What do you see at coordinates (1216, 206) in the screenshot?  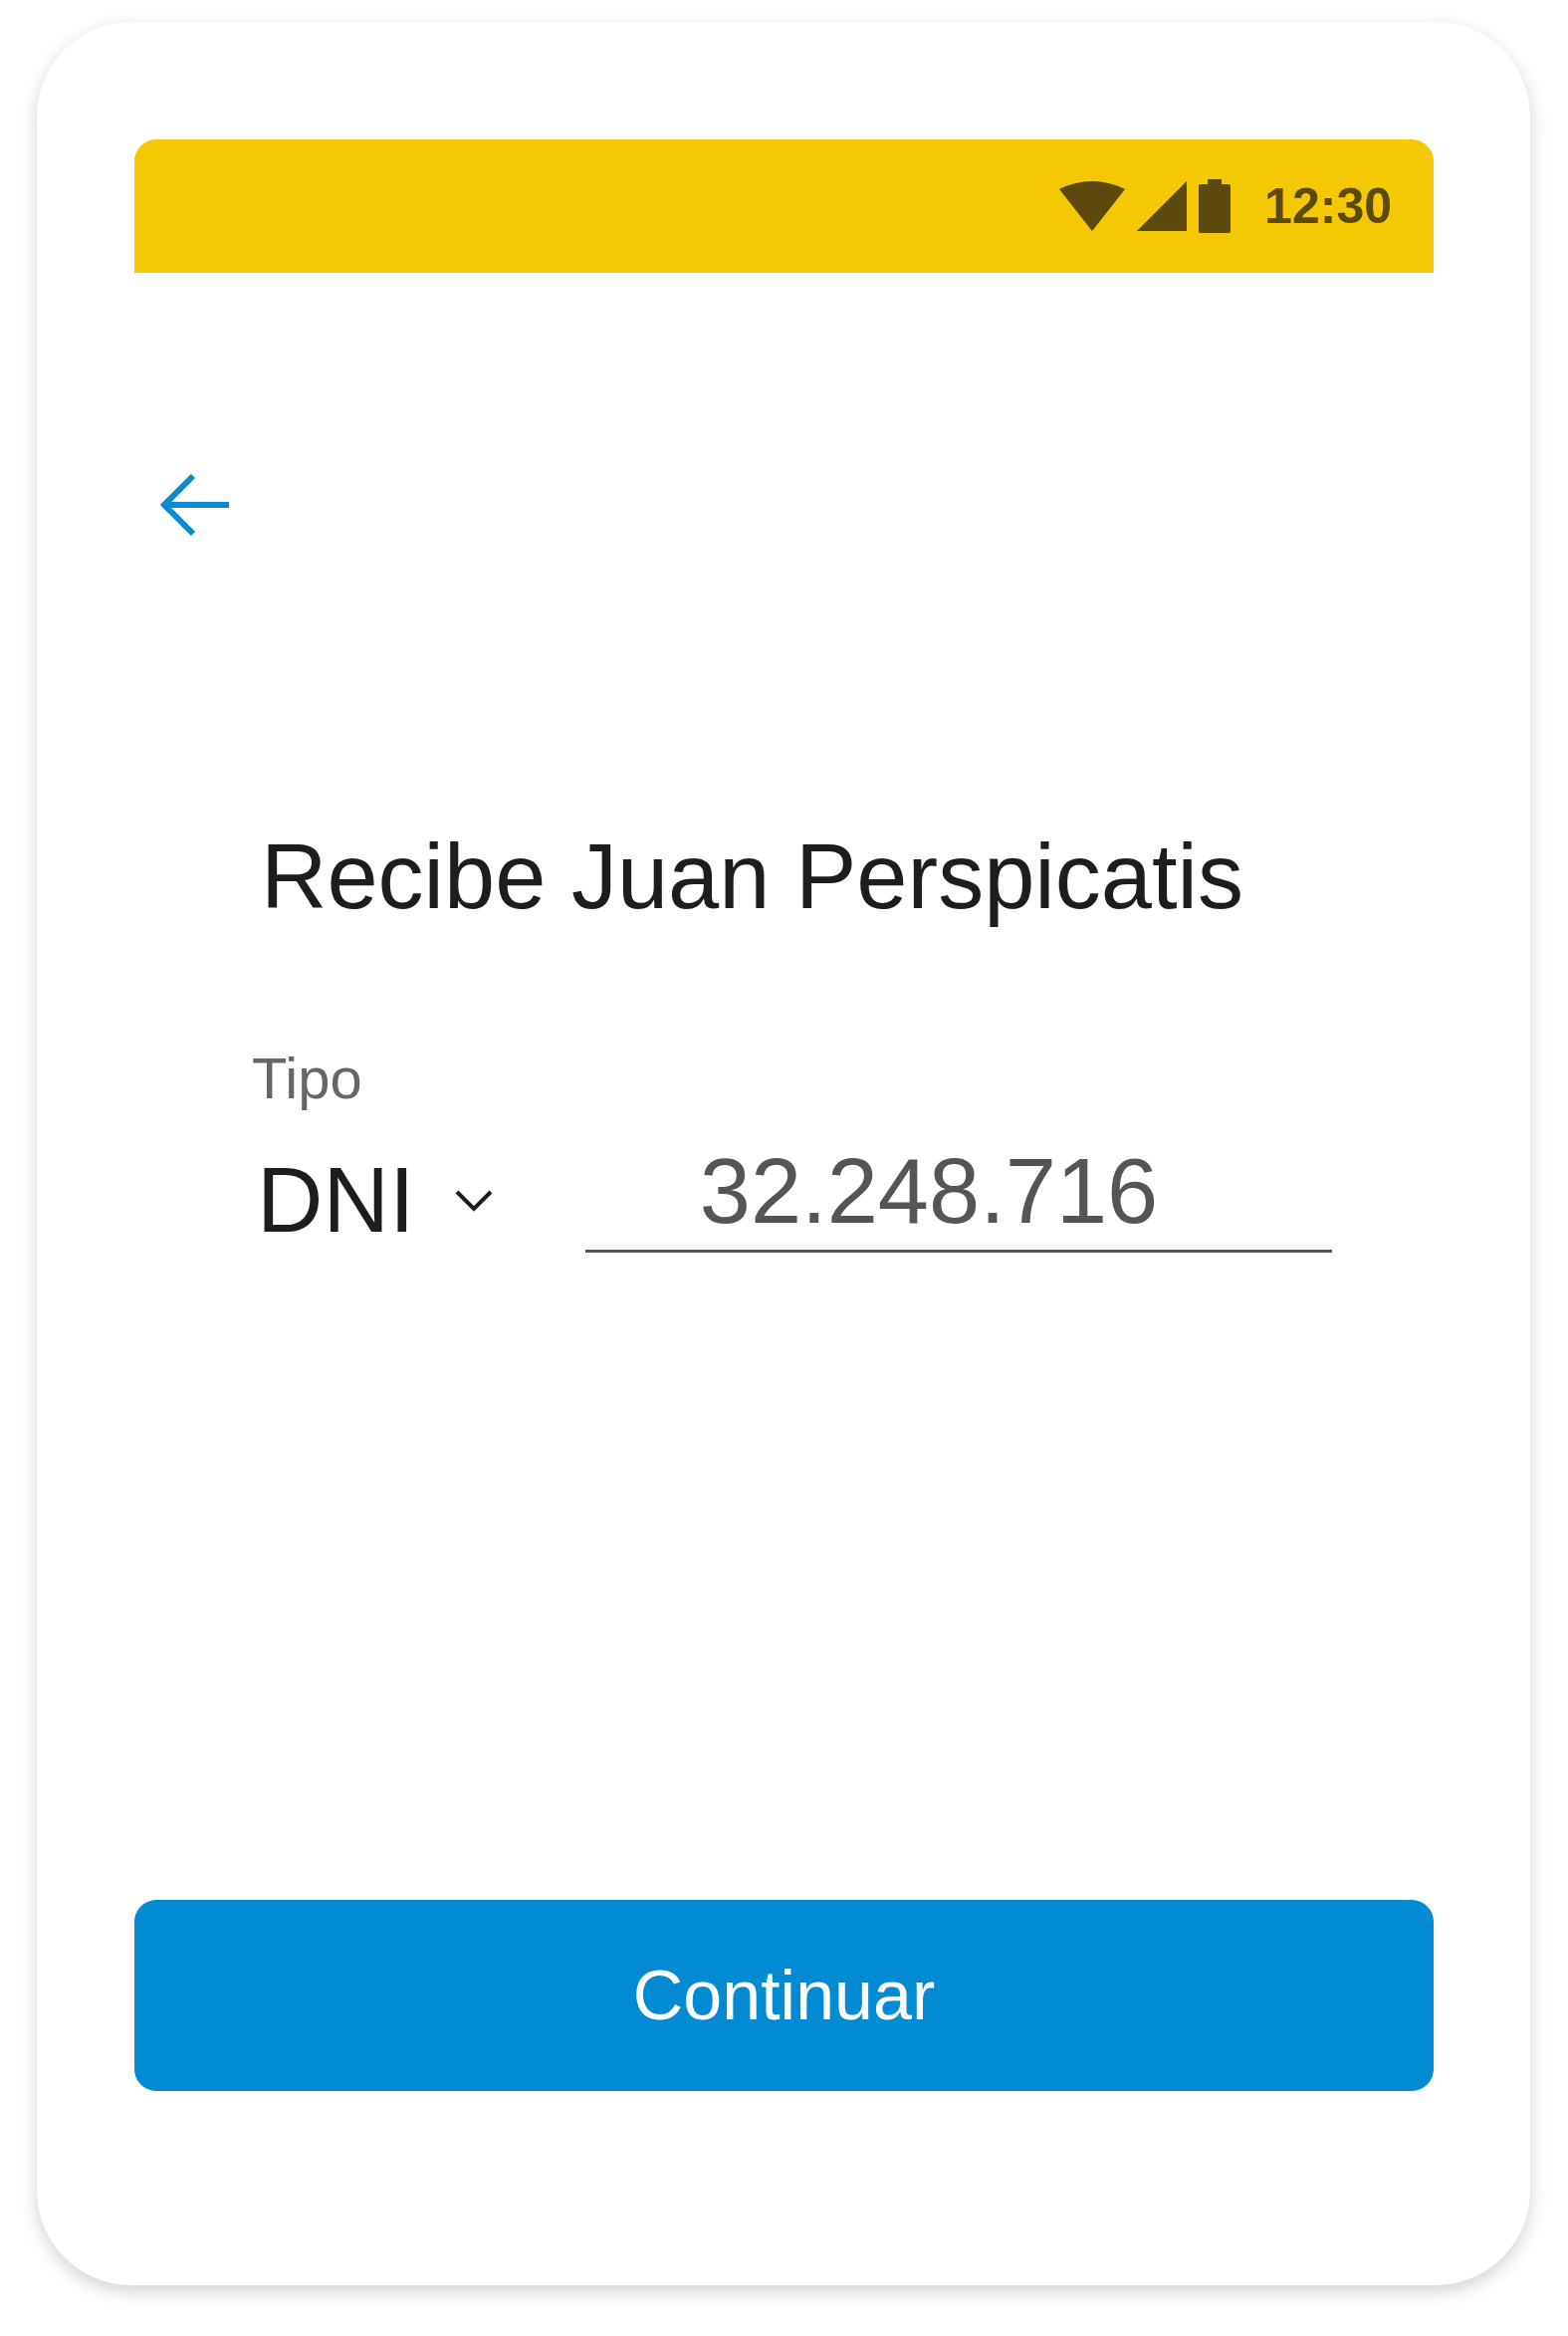 I see `battery-icon` at bounding box center [1216, 206].